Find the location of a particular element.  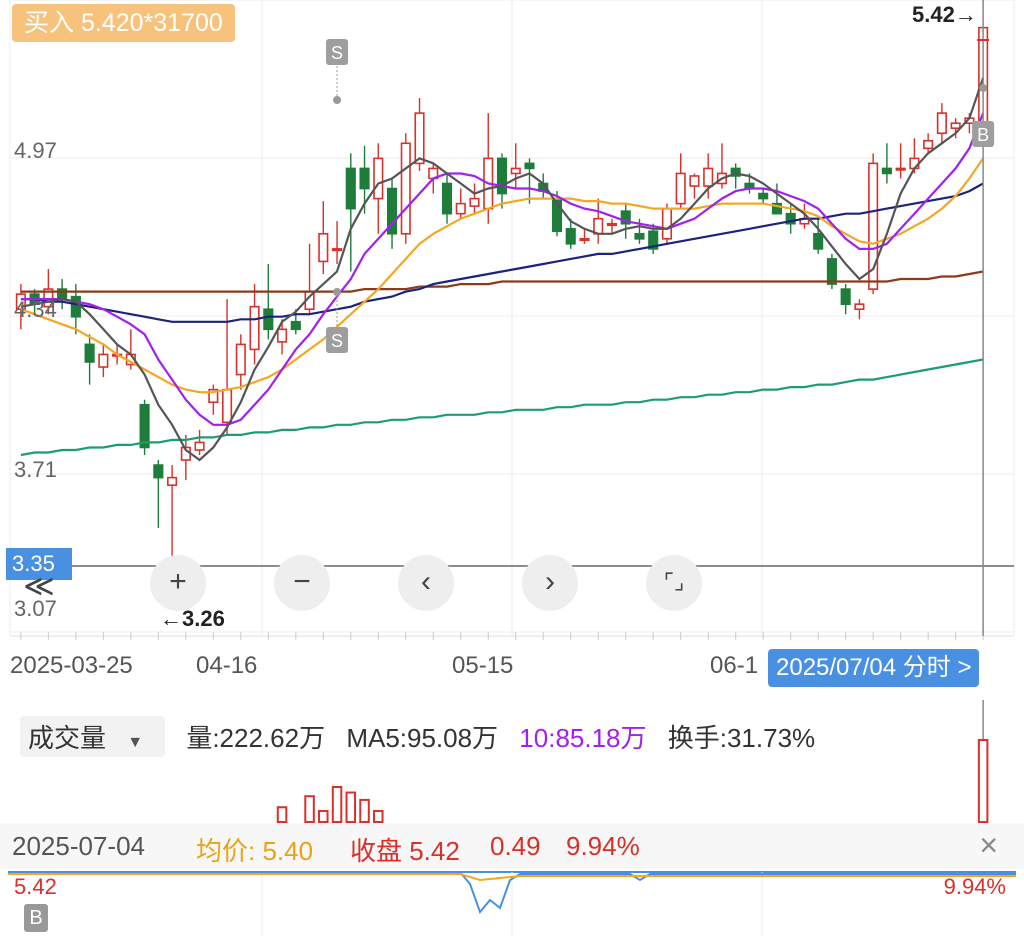

turnover-rate: 换手:31.73% is located at coordinates (741, 738).